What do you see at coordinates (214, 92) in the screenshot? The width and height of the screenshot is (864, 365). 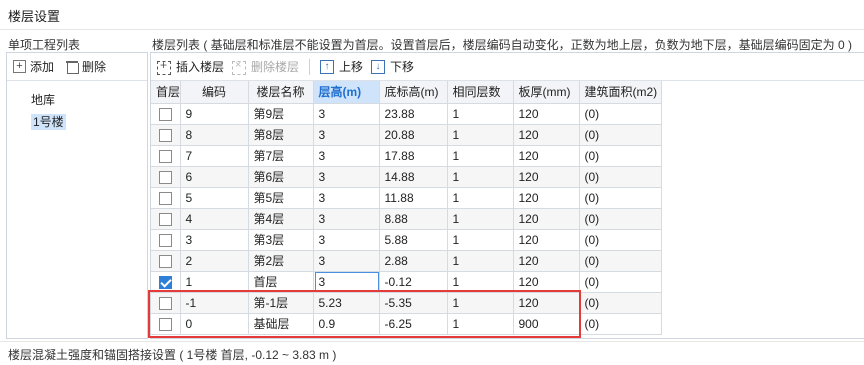 I see `col-header-code: 编码` at bounding box center [214, 92].